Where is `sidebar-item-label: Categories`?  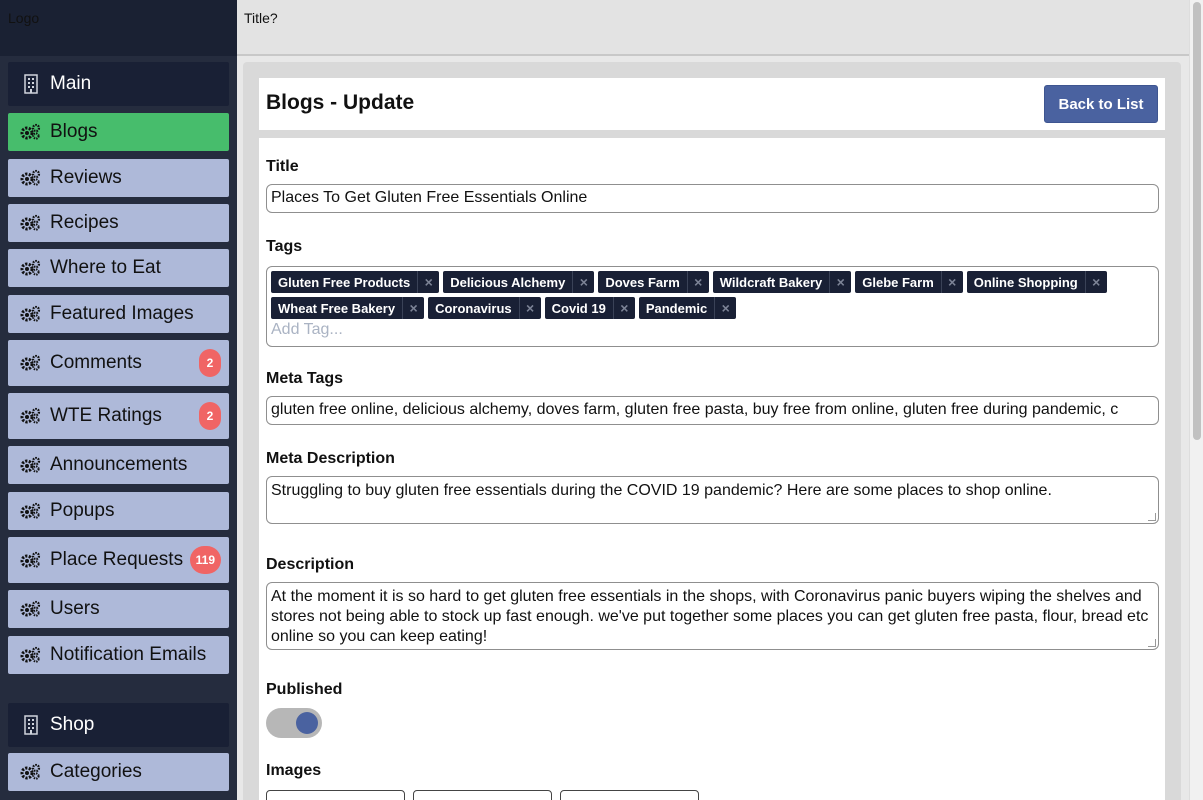
sidebar-item-label: Categories is located at coordinates (96, 771).